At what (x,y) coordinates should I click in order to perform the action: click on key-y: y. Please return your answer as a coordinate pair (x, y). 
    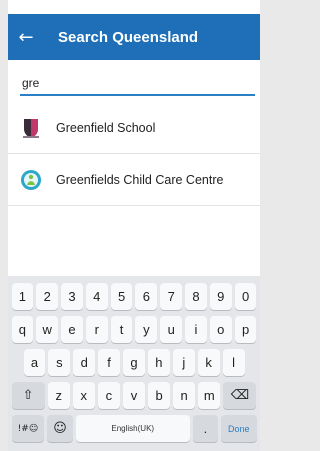
    Looking at the image, I should click on (146, 329).